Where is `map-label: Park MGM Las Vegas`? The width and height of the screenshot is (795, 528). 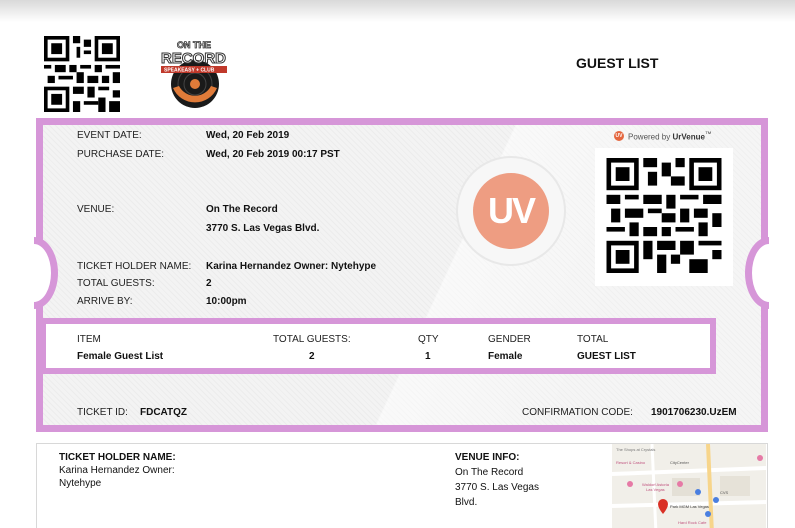 map-label: Park MGM Las Vegas is located at coordinates (689, 506).